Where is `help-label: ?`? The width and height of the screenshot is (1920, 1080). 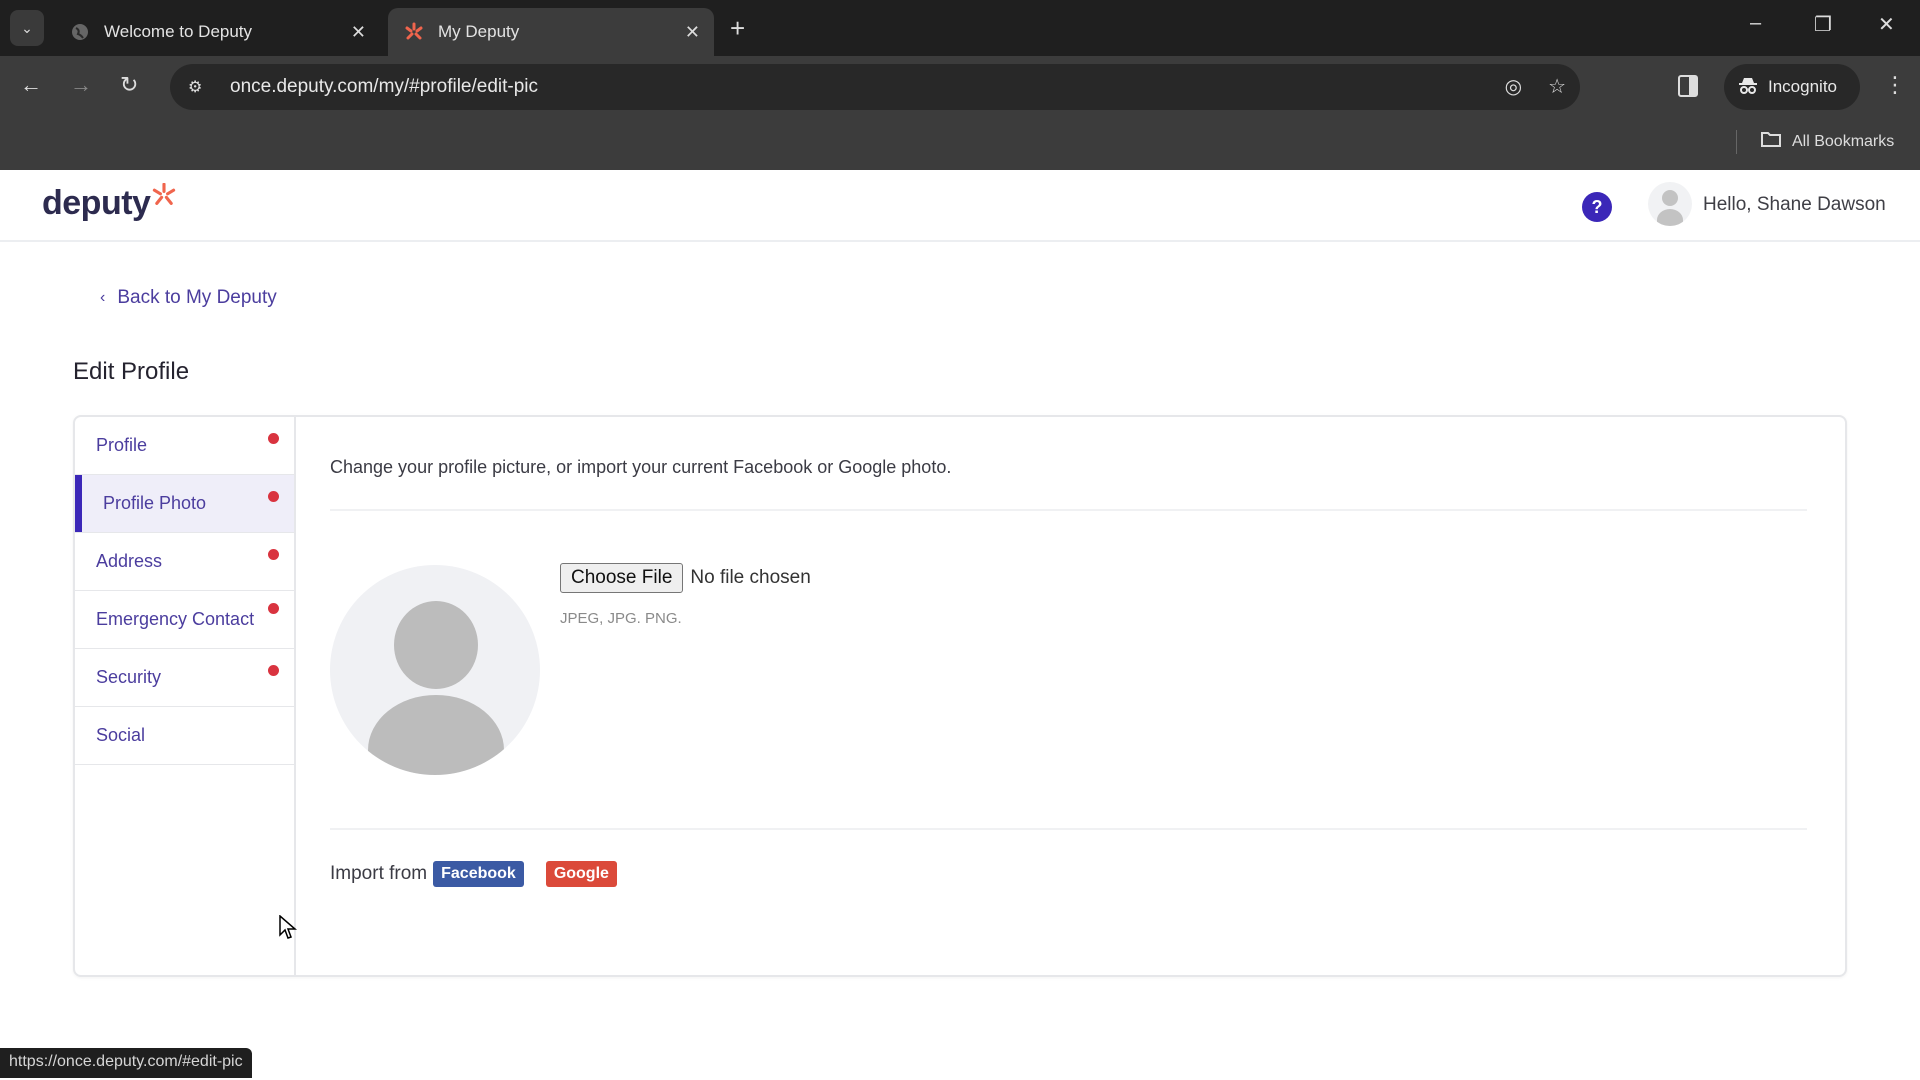 help-label: ? is located at coordinates (1597, 206).